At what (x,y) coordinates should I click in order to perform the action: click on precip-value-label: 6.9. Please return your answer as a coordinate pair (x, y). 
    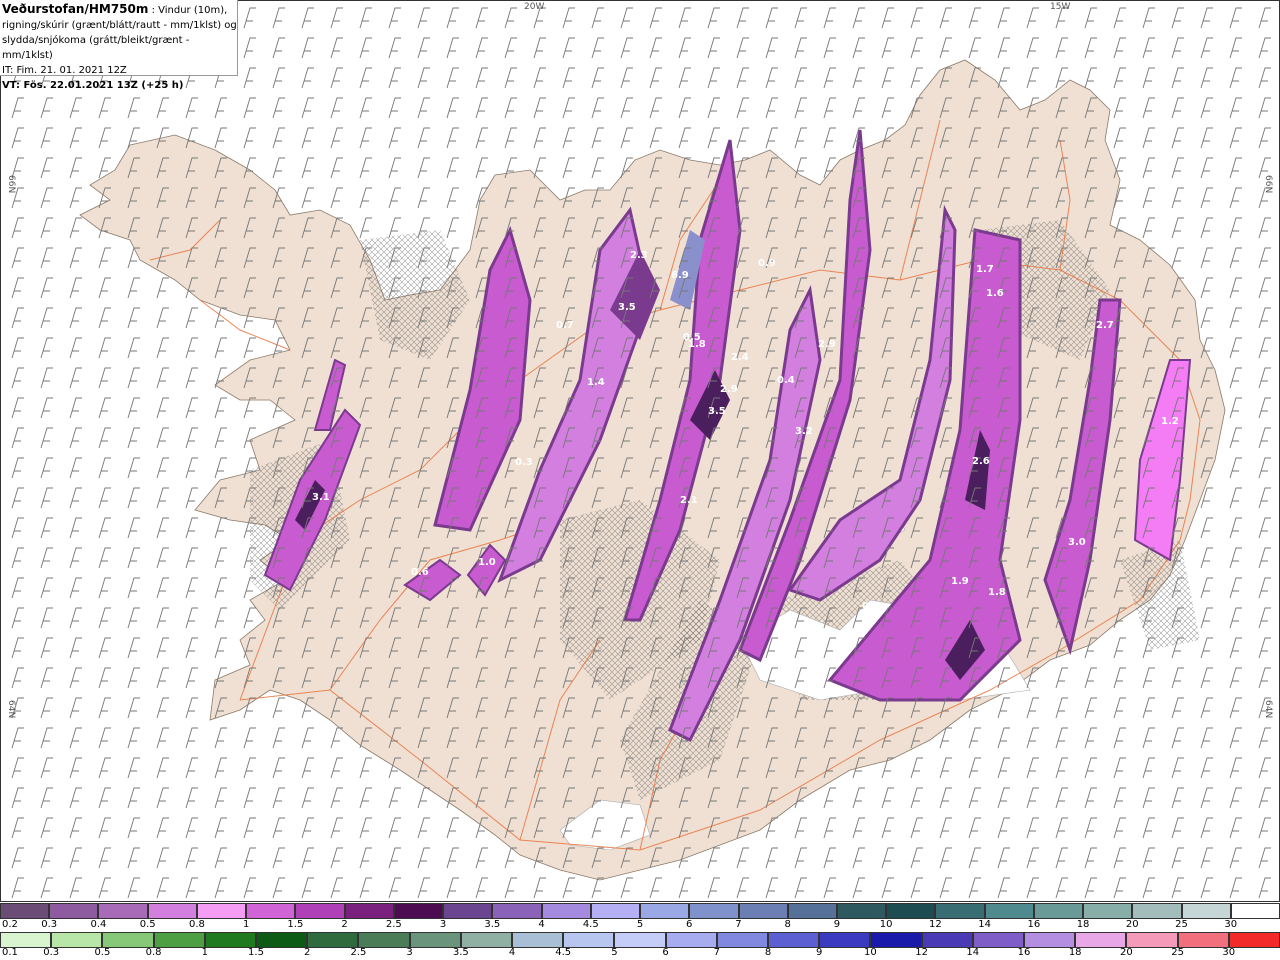
    Looking at the image, I should click on (680, 275).